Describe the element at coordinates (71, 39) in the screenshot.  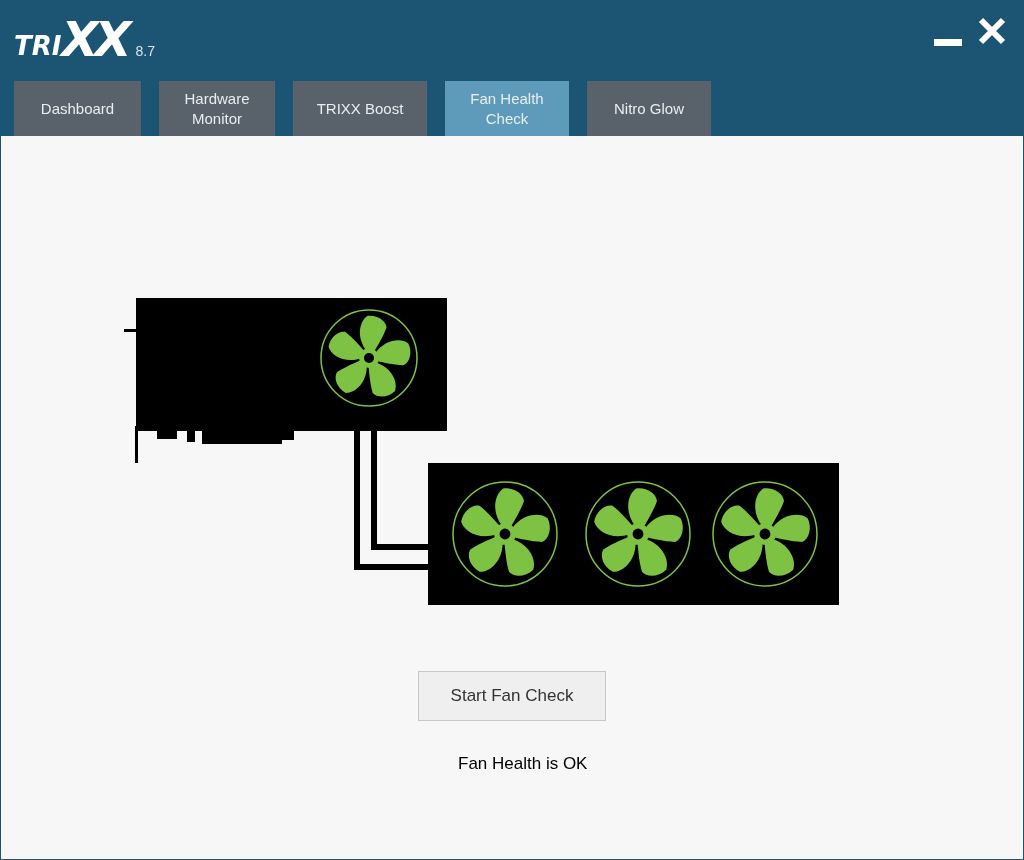
I see `app-logo: TRIXX` at that location.